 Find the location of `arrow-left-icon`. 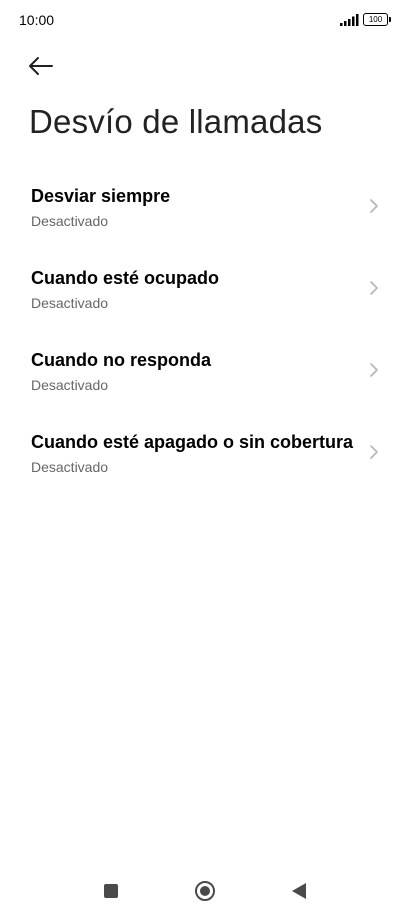

arrow-left-icon is located at coordinates (41, 66).